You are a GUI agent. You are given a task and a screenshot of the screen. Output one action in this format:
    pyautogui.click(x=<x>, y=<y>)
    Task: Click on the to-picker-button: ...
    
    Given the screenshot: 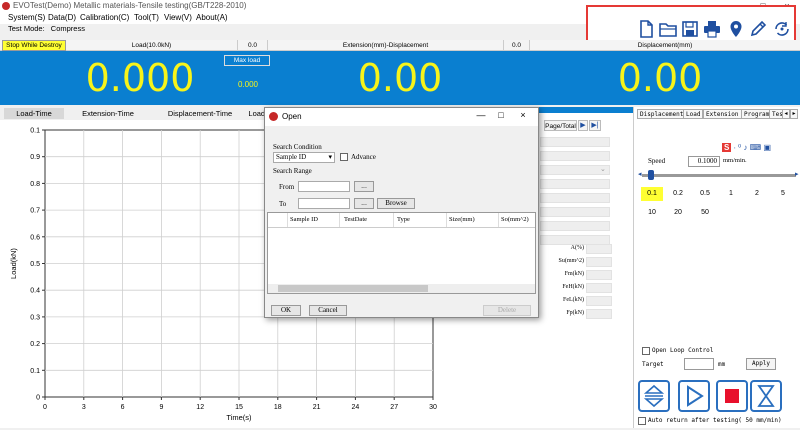 What is the action you would take?
    pyautogui.click(x=364, y=203)
    